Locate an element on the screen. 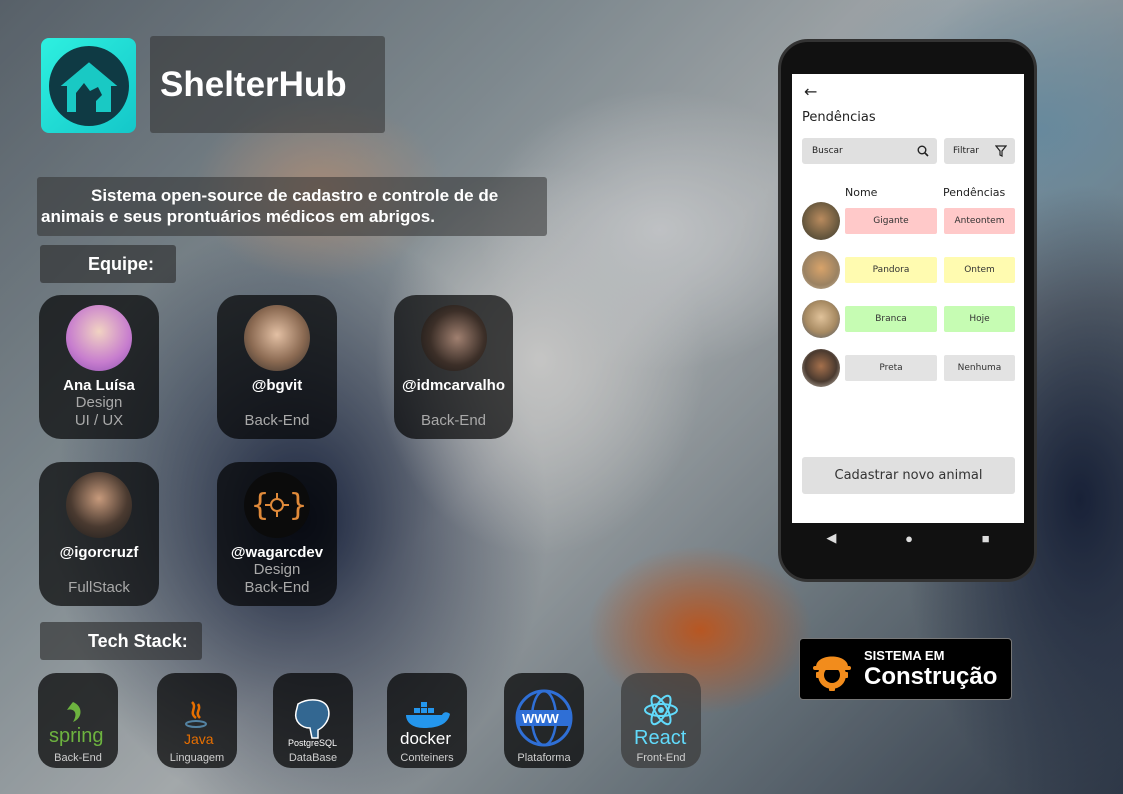 This screenshot has height=794, width=1123. filter-button: Filtrar is located at coordinates (979, 151).